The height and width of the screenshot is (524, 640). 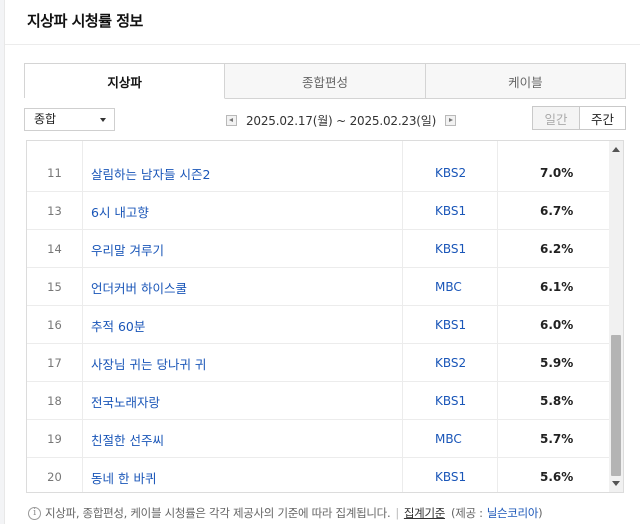 I want to click on info-icon: i, so click(x=34, y=513).